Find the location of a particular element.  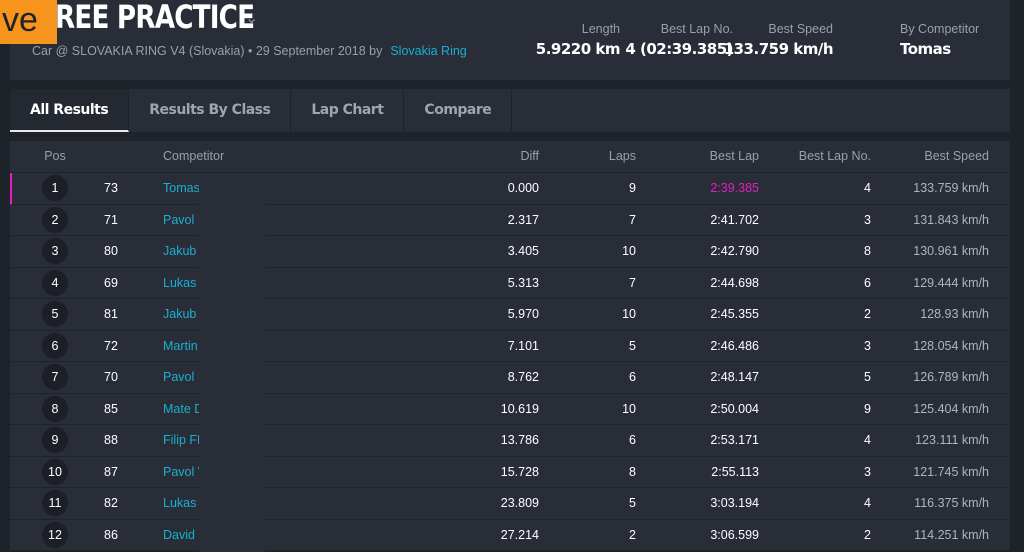

table-row: 3 80 Jakub 3.405 10 2:42.790 8 130.961 km/h is located at coordinates (510, 252).